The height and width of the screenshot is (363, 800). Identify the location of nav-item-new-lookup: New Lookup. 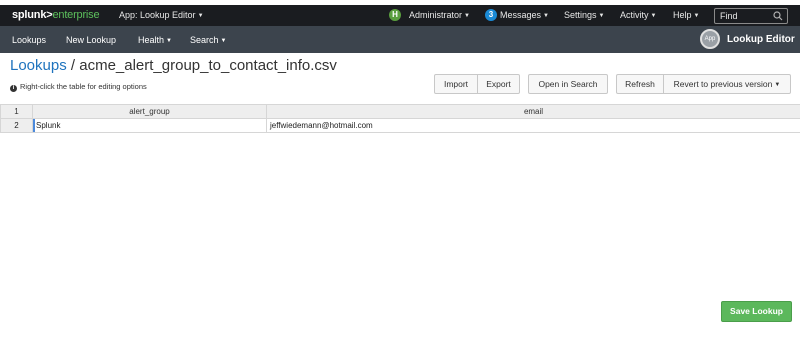
(91, 40).